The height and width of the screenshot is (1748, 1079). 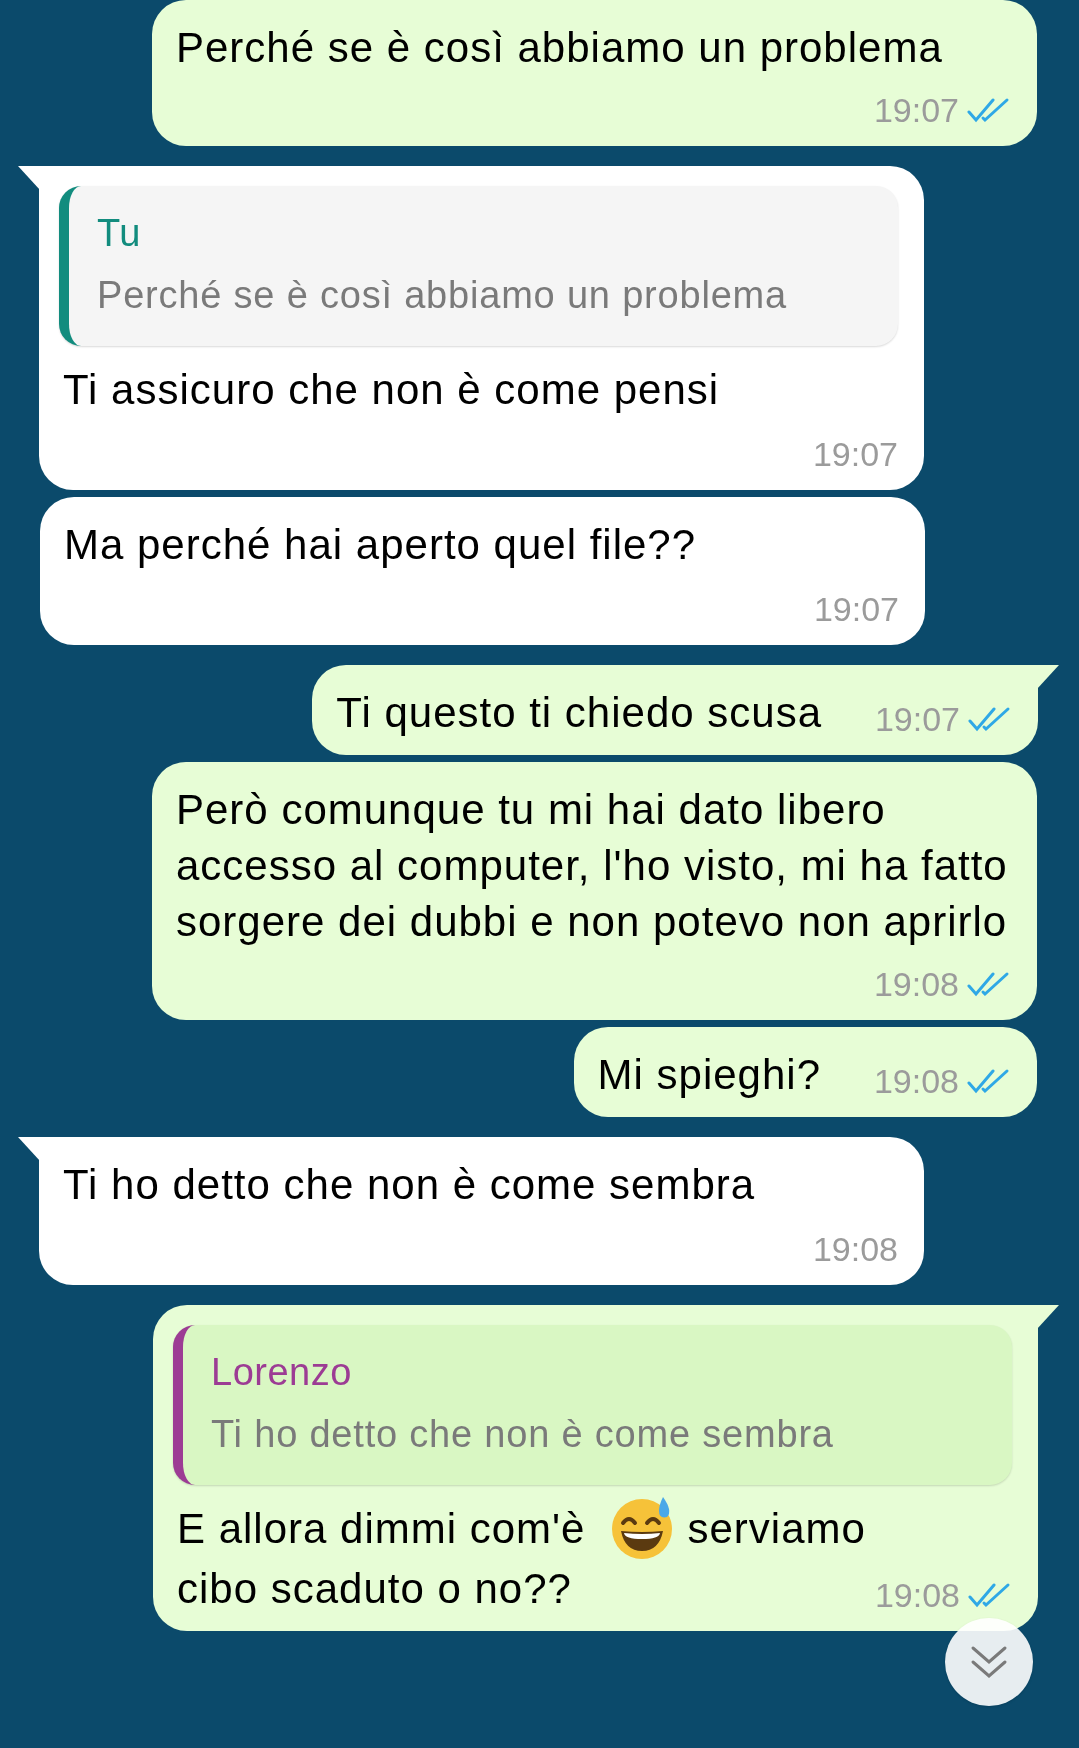 What do you see at coordinates (709, 1074) in the screenshot?
I see `message-text: Mi spieghi?` at bounding box center [709, 1074].